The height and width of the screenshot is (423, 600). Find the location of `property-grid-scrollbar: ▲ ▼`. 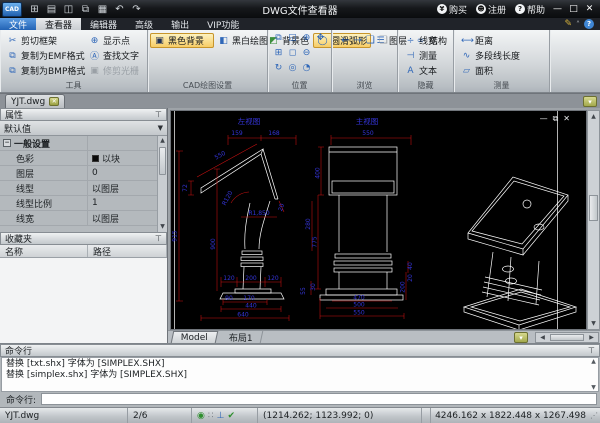

property-grid-scrollbar: ▲ ▼ is located at coordinates (162, 184).